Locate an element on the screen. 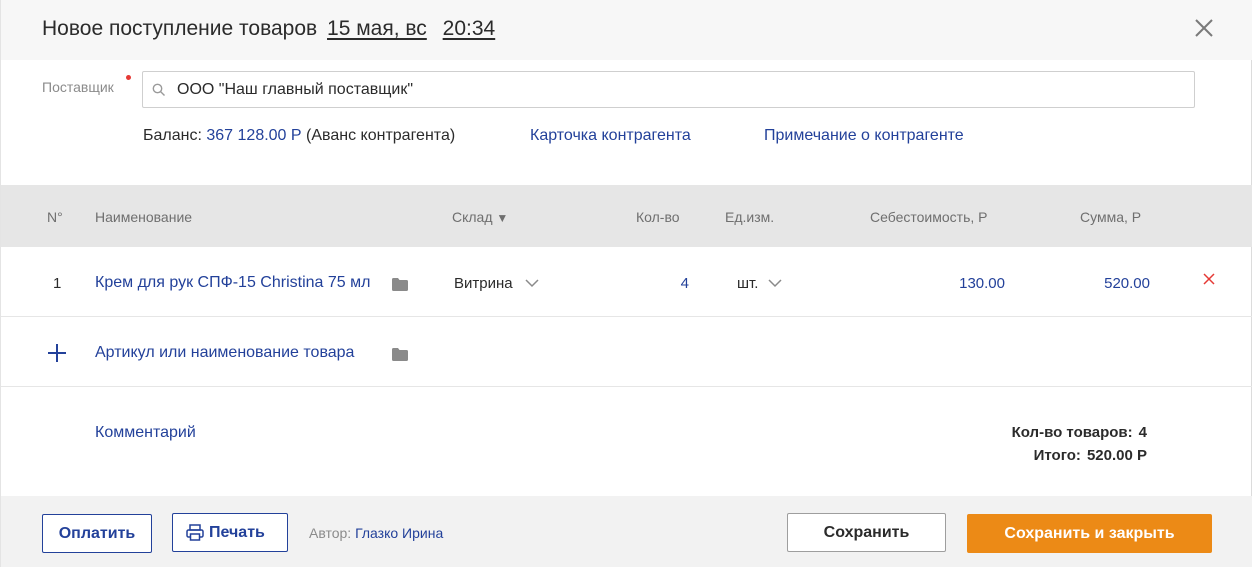 The height and width of the screenshot is (567, 1252). save-button: Сохранить is located at coordinates (866, 532).